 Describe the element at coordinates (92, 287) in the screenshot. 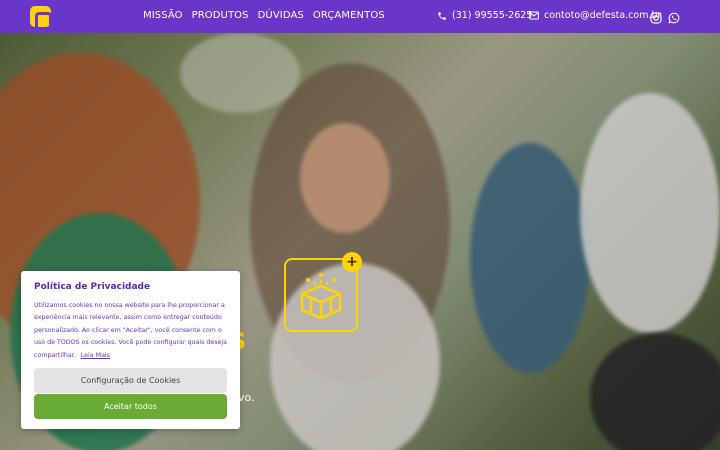

I see `cookie-title: Política de Privacidade` at that location.